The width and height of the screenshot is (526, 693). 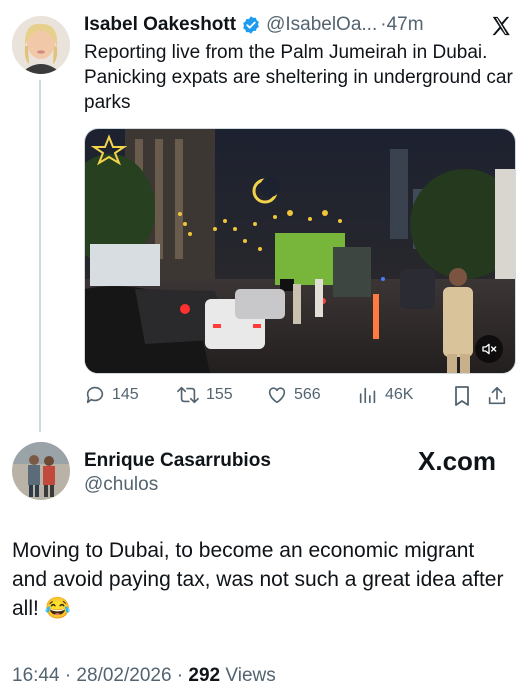 I want to click on repost-icon, so click(x=188, y=395).